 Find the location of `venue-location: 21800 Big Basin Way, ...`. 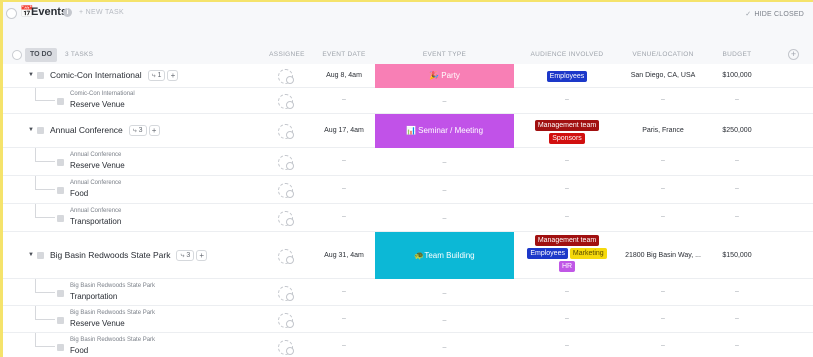

venue-location: 21800 Big Basin Way, ... is located at coordinates (663, 255).